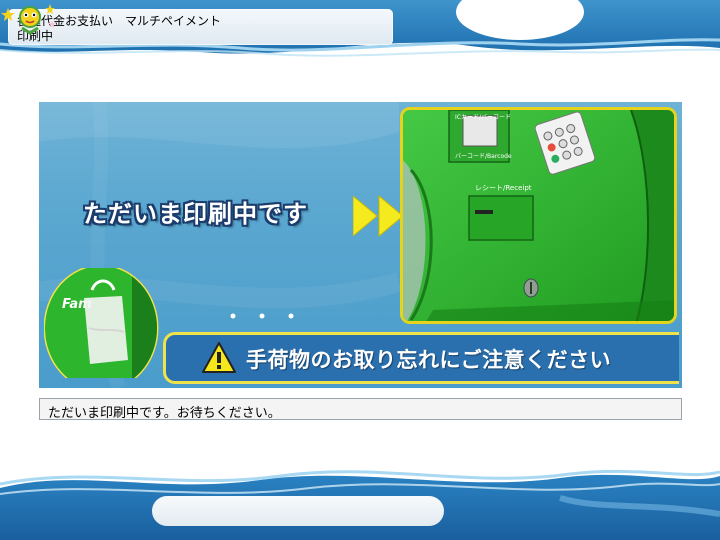 This screenshot has width=720, height=540. Describe the element at coordinates (195, 214) in the screenshot. I see `printing-message: ただいま印刷中です` at that location.